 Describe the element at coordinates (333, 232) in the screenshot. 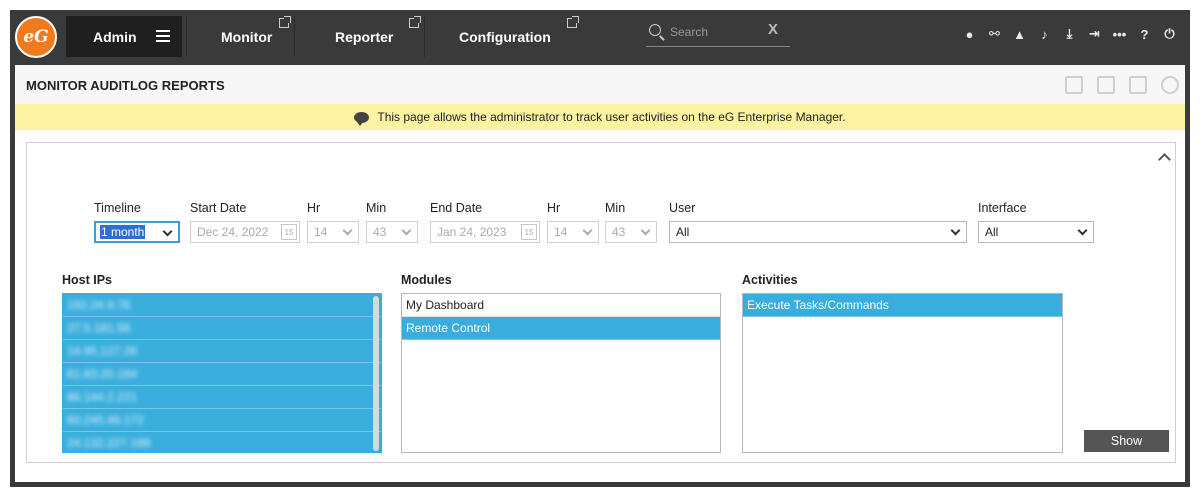

I see `start-hr-select: 14` at that location.